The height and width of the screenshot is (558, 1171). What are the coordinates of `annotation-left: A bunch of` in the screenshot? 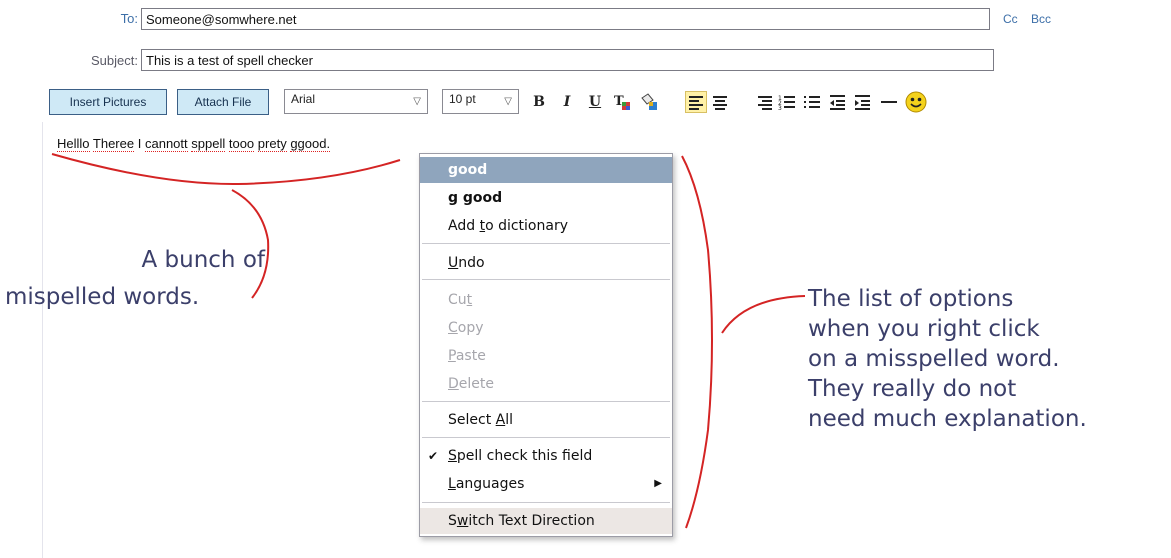 It's located at (175, 260).